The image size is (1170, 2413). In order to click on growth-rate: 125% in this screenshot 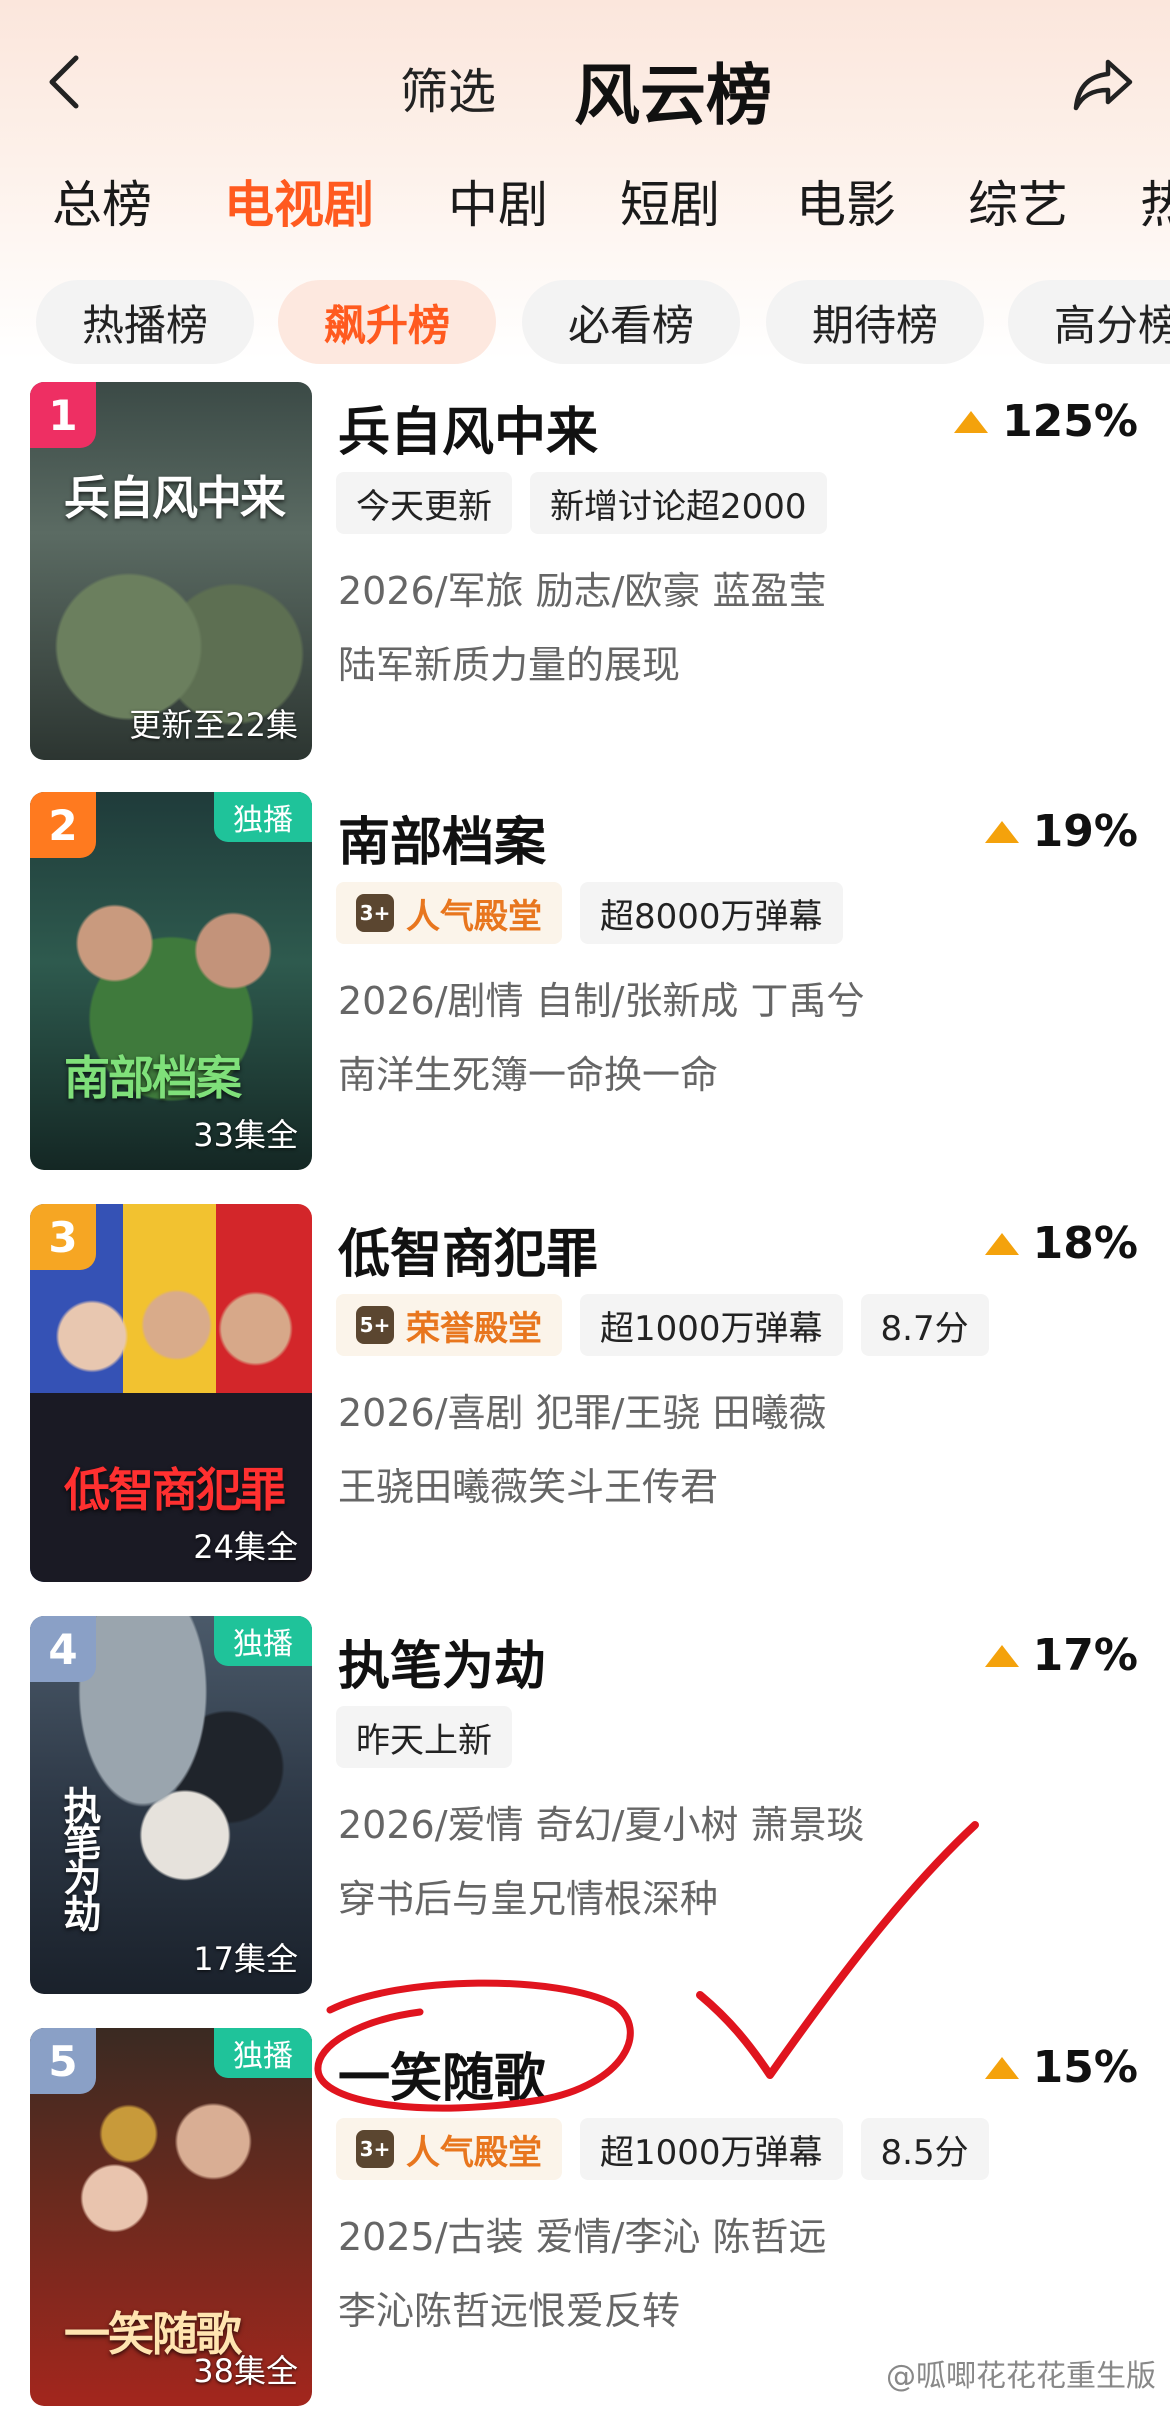, I will do `click(1046, 421)`.